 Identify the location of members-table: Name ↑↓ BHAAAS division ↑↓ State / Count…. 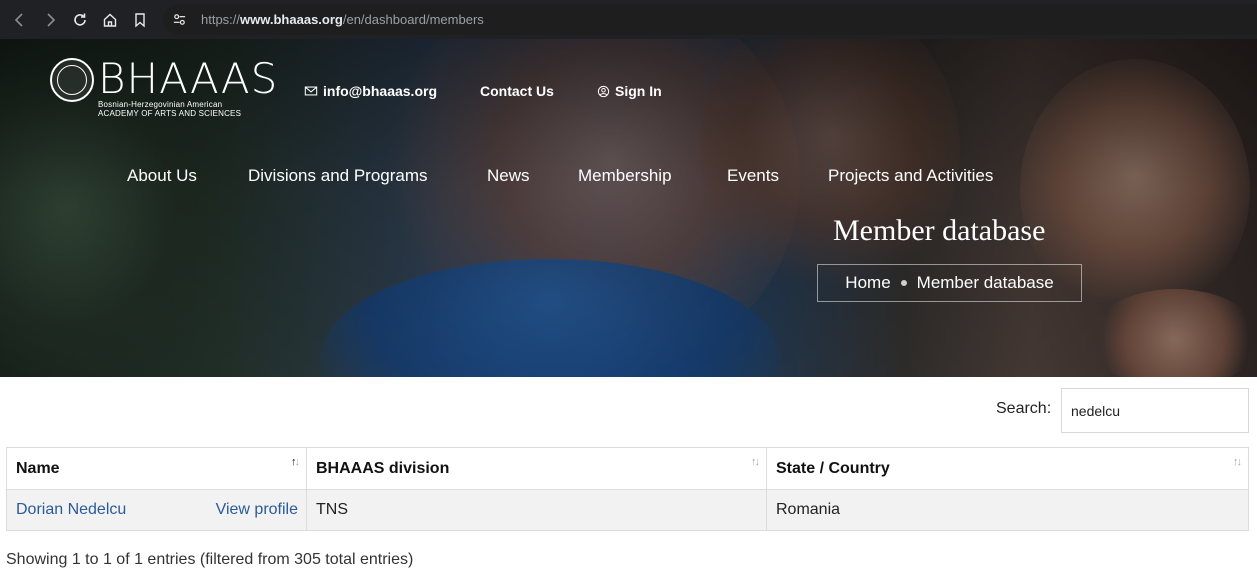
(627, 489).